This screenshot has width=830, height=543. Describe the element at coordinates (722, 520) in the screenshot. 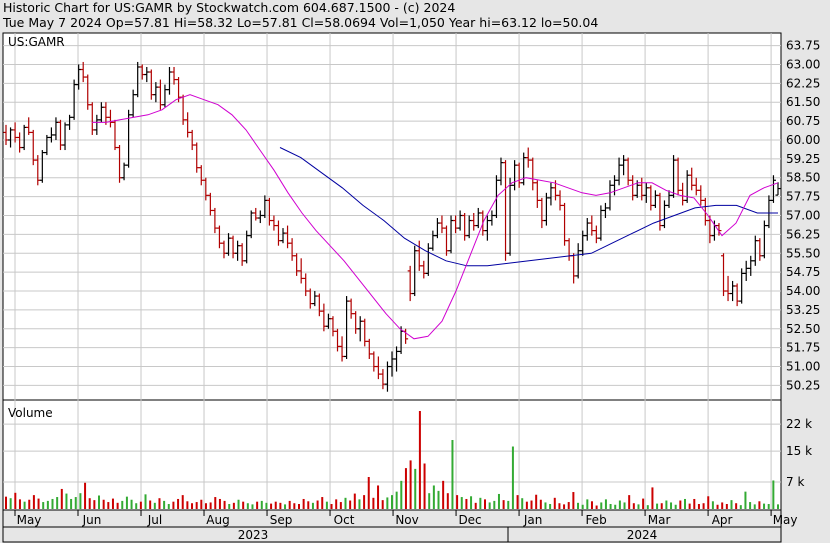

I see `month-label: Apr` at that location.